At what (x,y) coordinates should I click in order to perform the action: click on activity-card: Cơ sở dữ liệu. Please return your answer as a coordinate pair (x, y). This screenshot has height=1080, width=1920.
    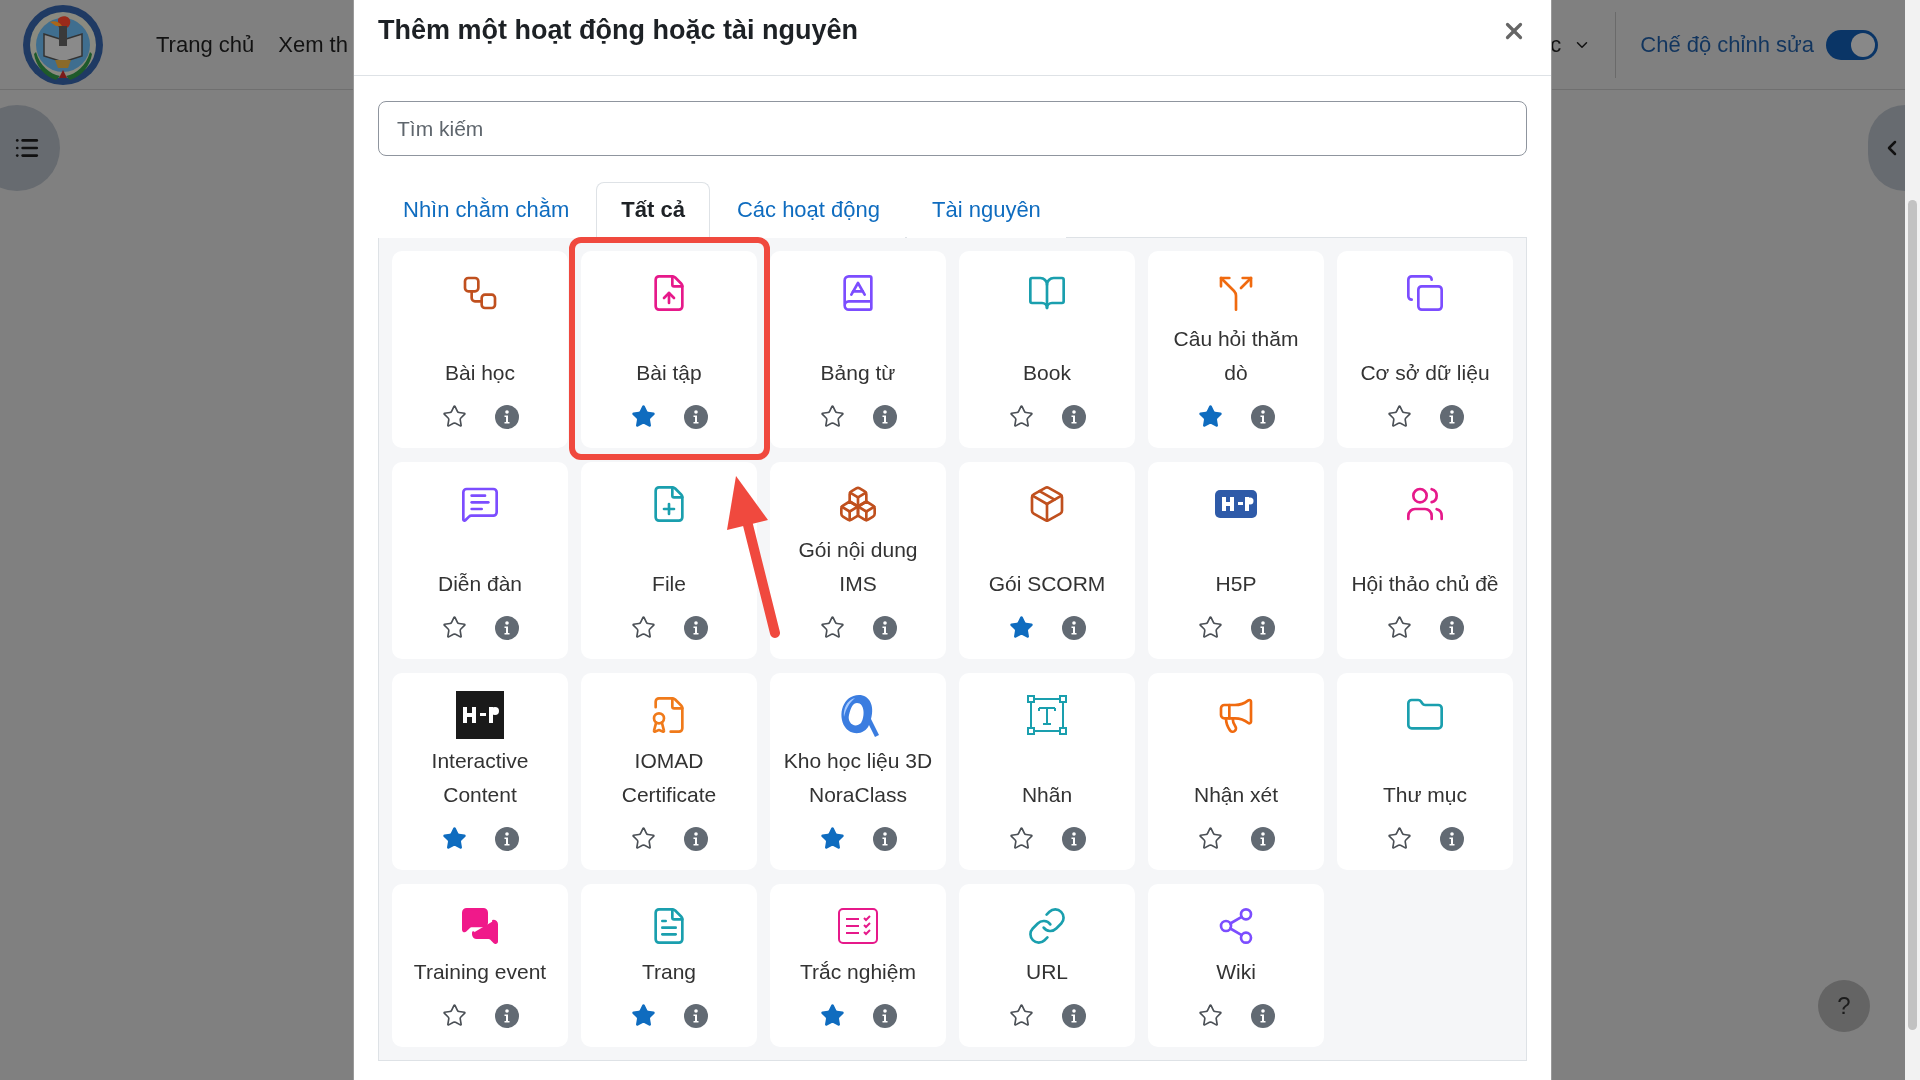
    Looking at the image, I should click on (1425, 349).